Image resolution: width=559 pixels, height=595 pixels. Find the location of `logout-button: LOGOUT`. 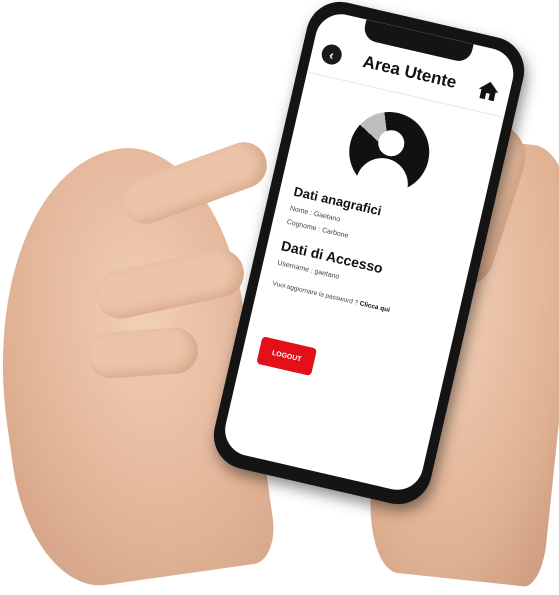

logout-button: LOGOUT is located at coordinates (287, 356).